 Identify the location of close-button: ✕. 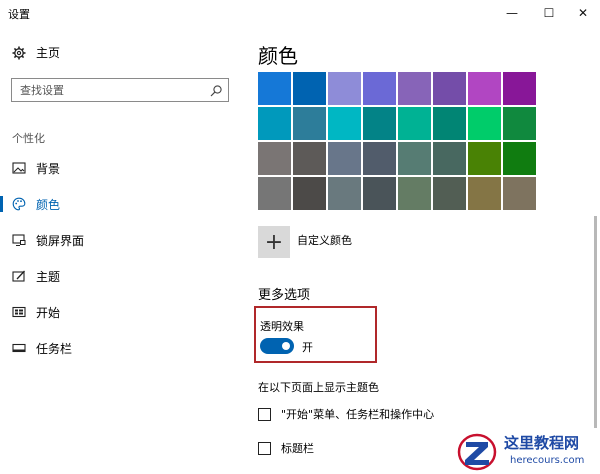
(583, 13).